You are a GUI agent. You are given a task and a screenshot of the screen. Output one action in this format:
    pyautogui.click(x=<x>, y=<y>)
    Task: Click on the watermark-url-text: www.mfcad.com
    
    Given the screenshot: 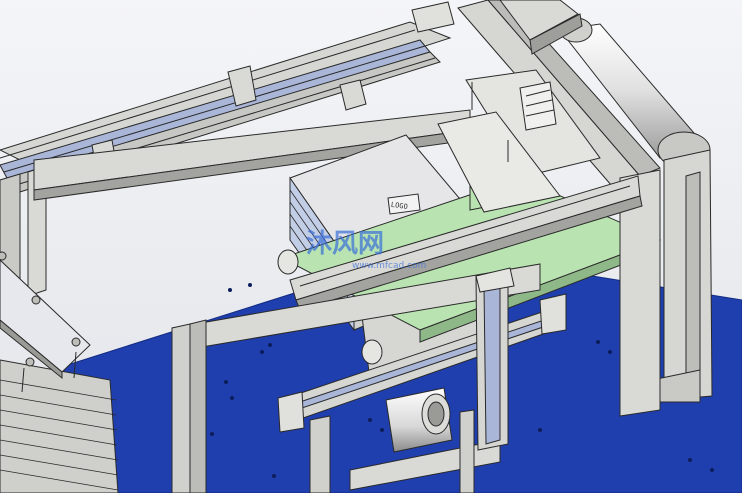 What is the action you would take?
    pyautogui.click(x=389, y=266)
    